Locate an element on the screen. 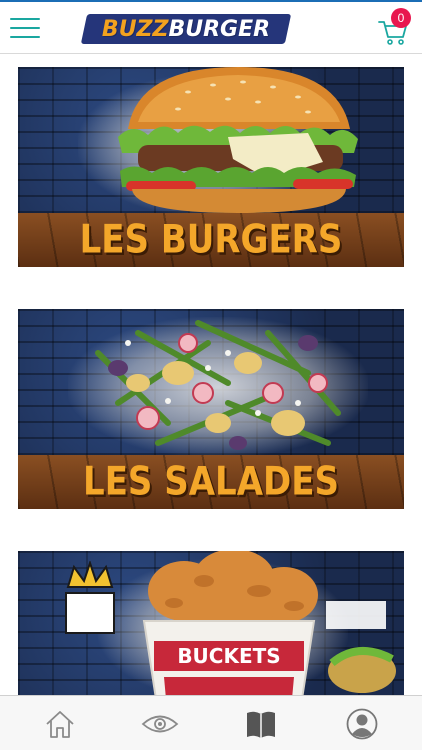  category-title: LES BURGERS is located at coordinates (211, 240).